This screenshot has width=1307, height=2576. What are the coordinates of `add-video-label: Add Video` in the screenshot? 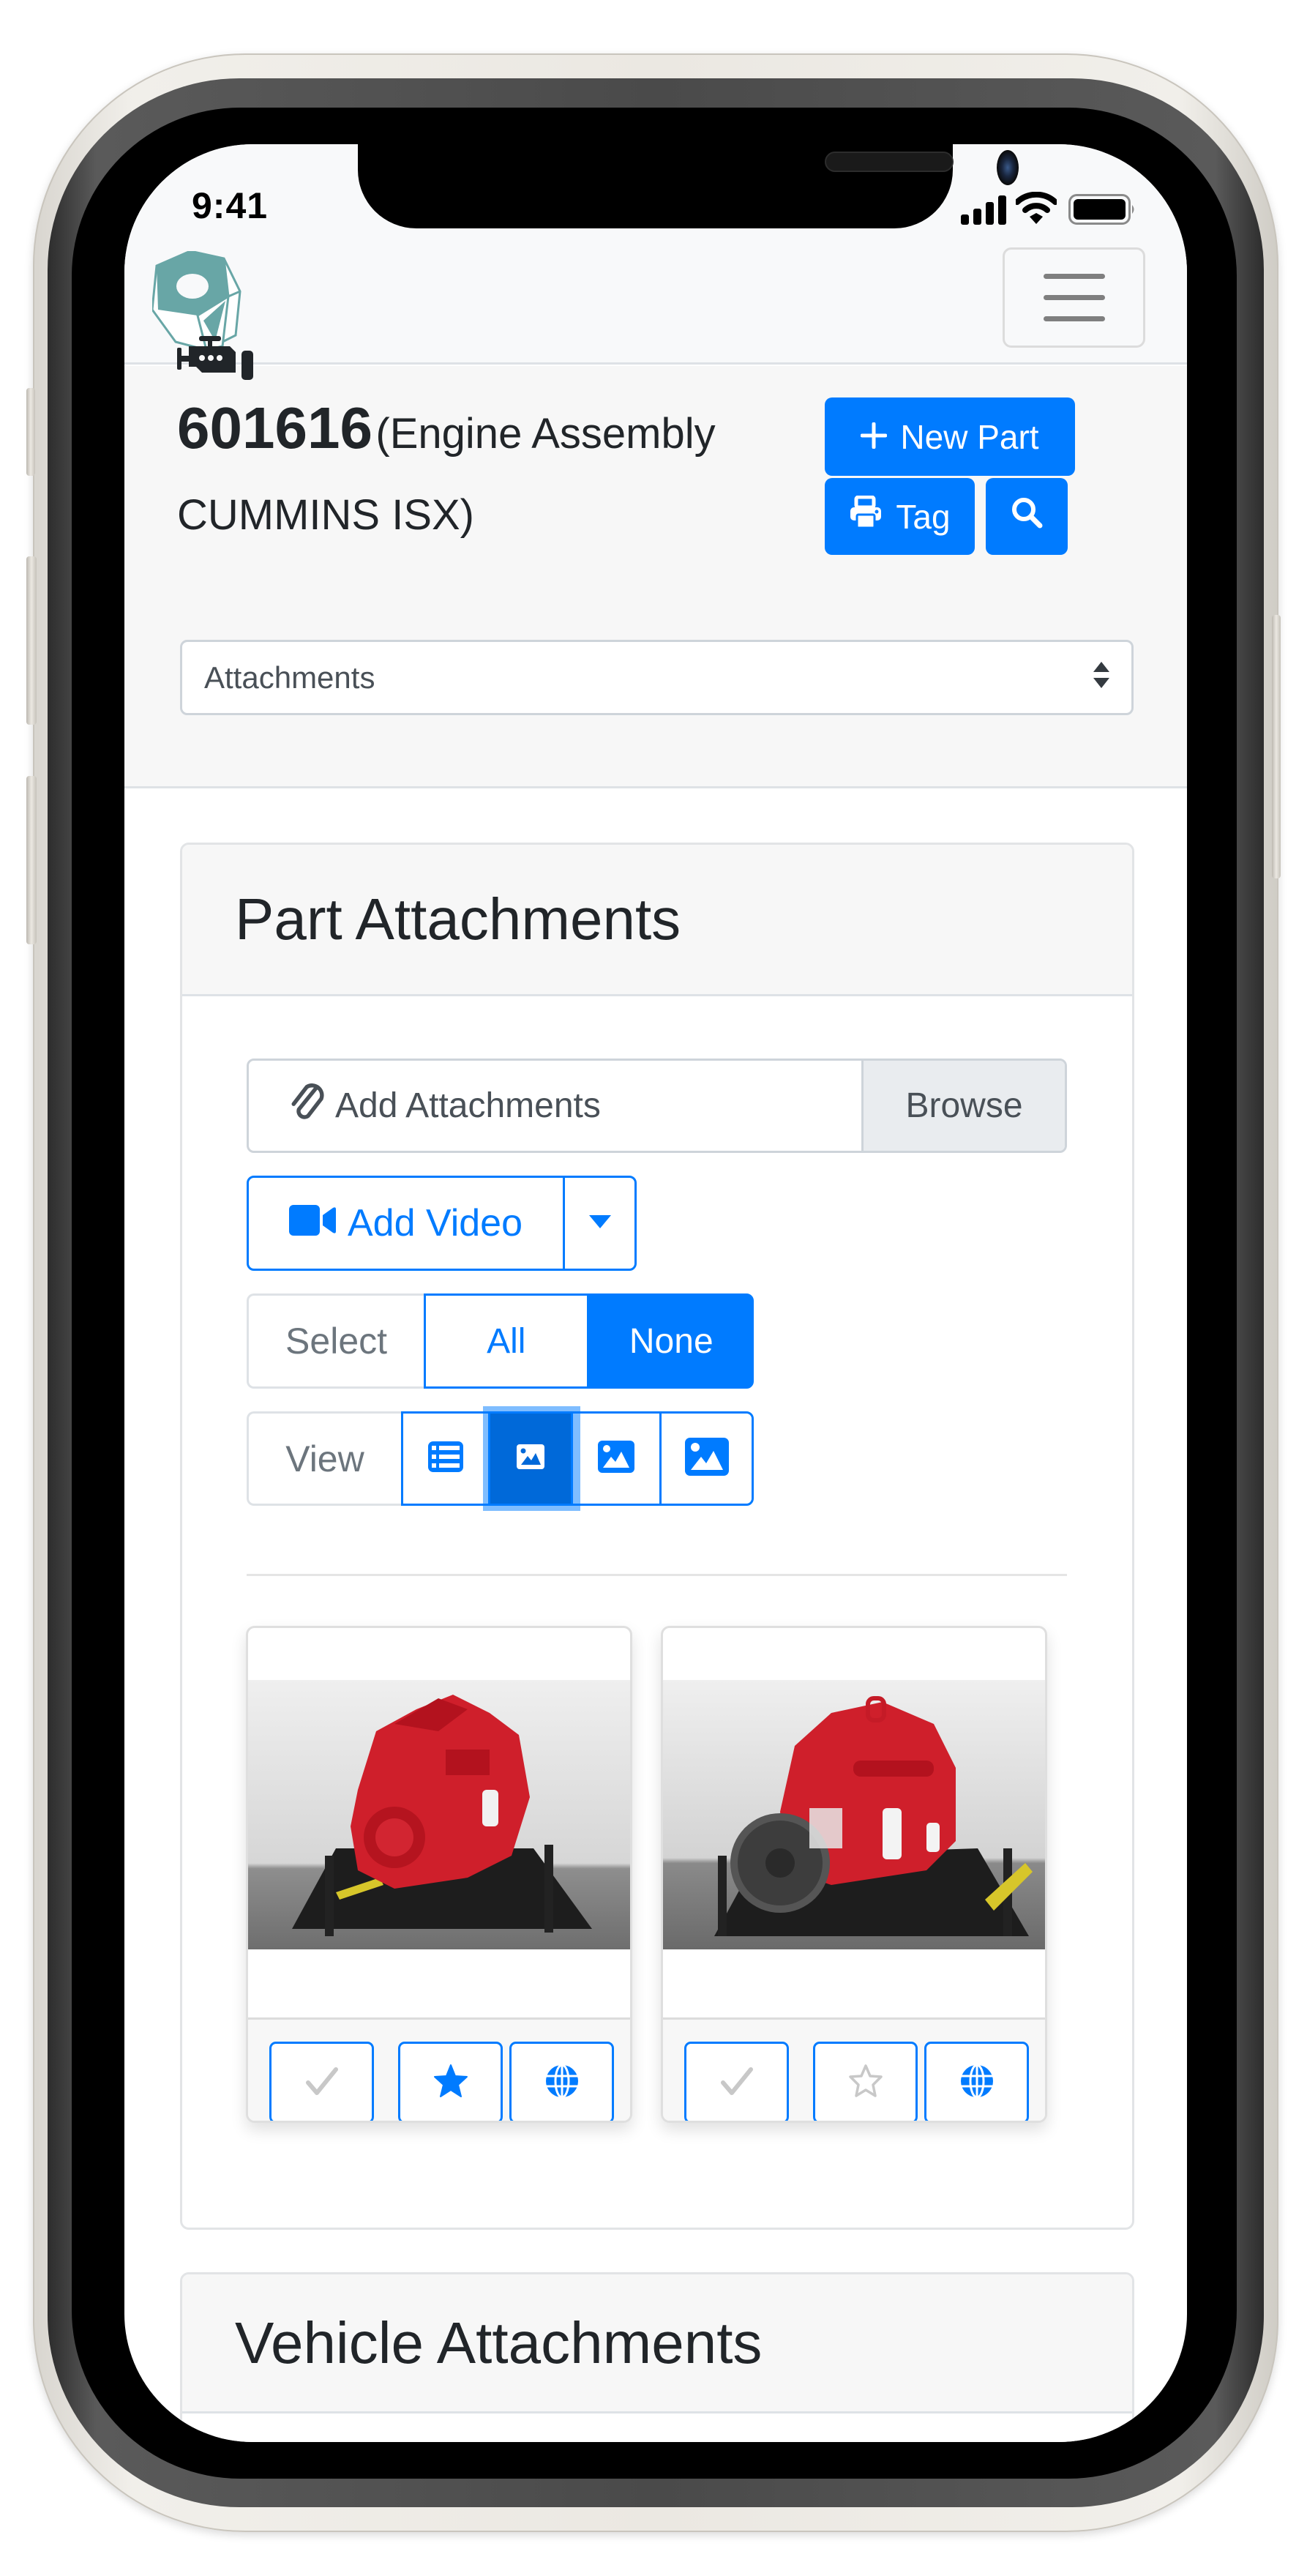 It's located at (435, 1223).